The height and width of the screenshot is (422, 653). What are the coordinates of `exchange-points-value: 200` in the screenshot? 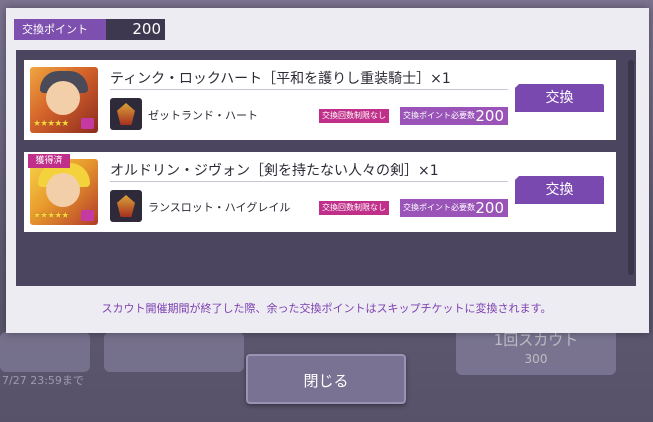 It's located at (146, 29).